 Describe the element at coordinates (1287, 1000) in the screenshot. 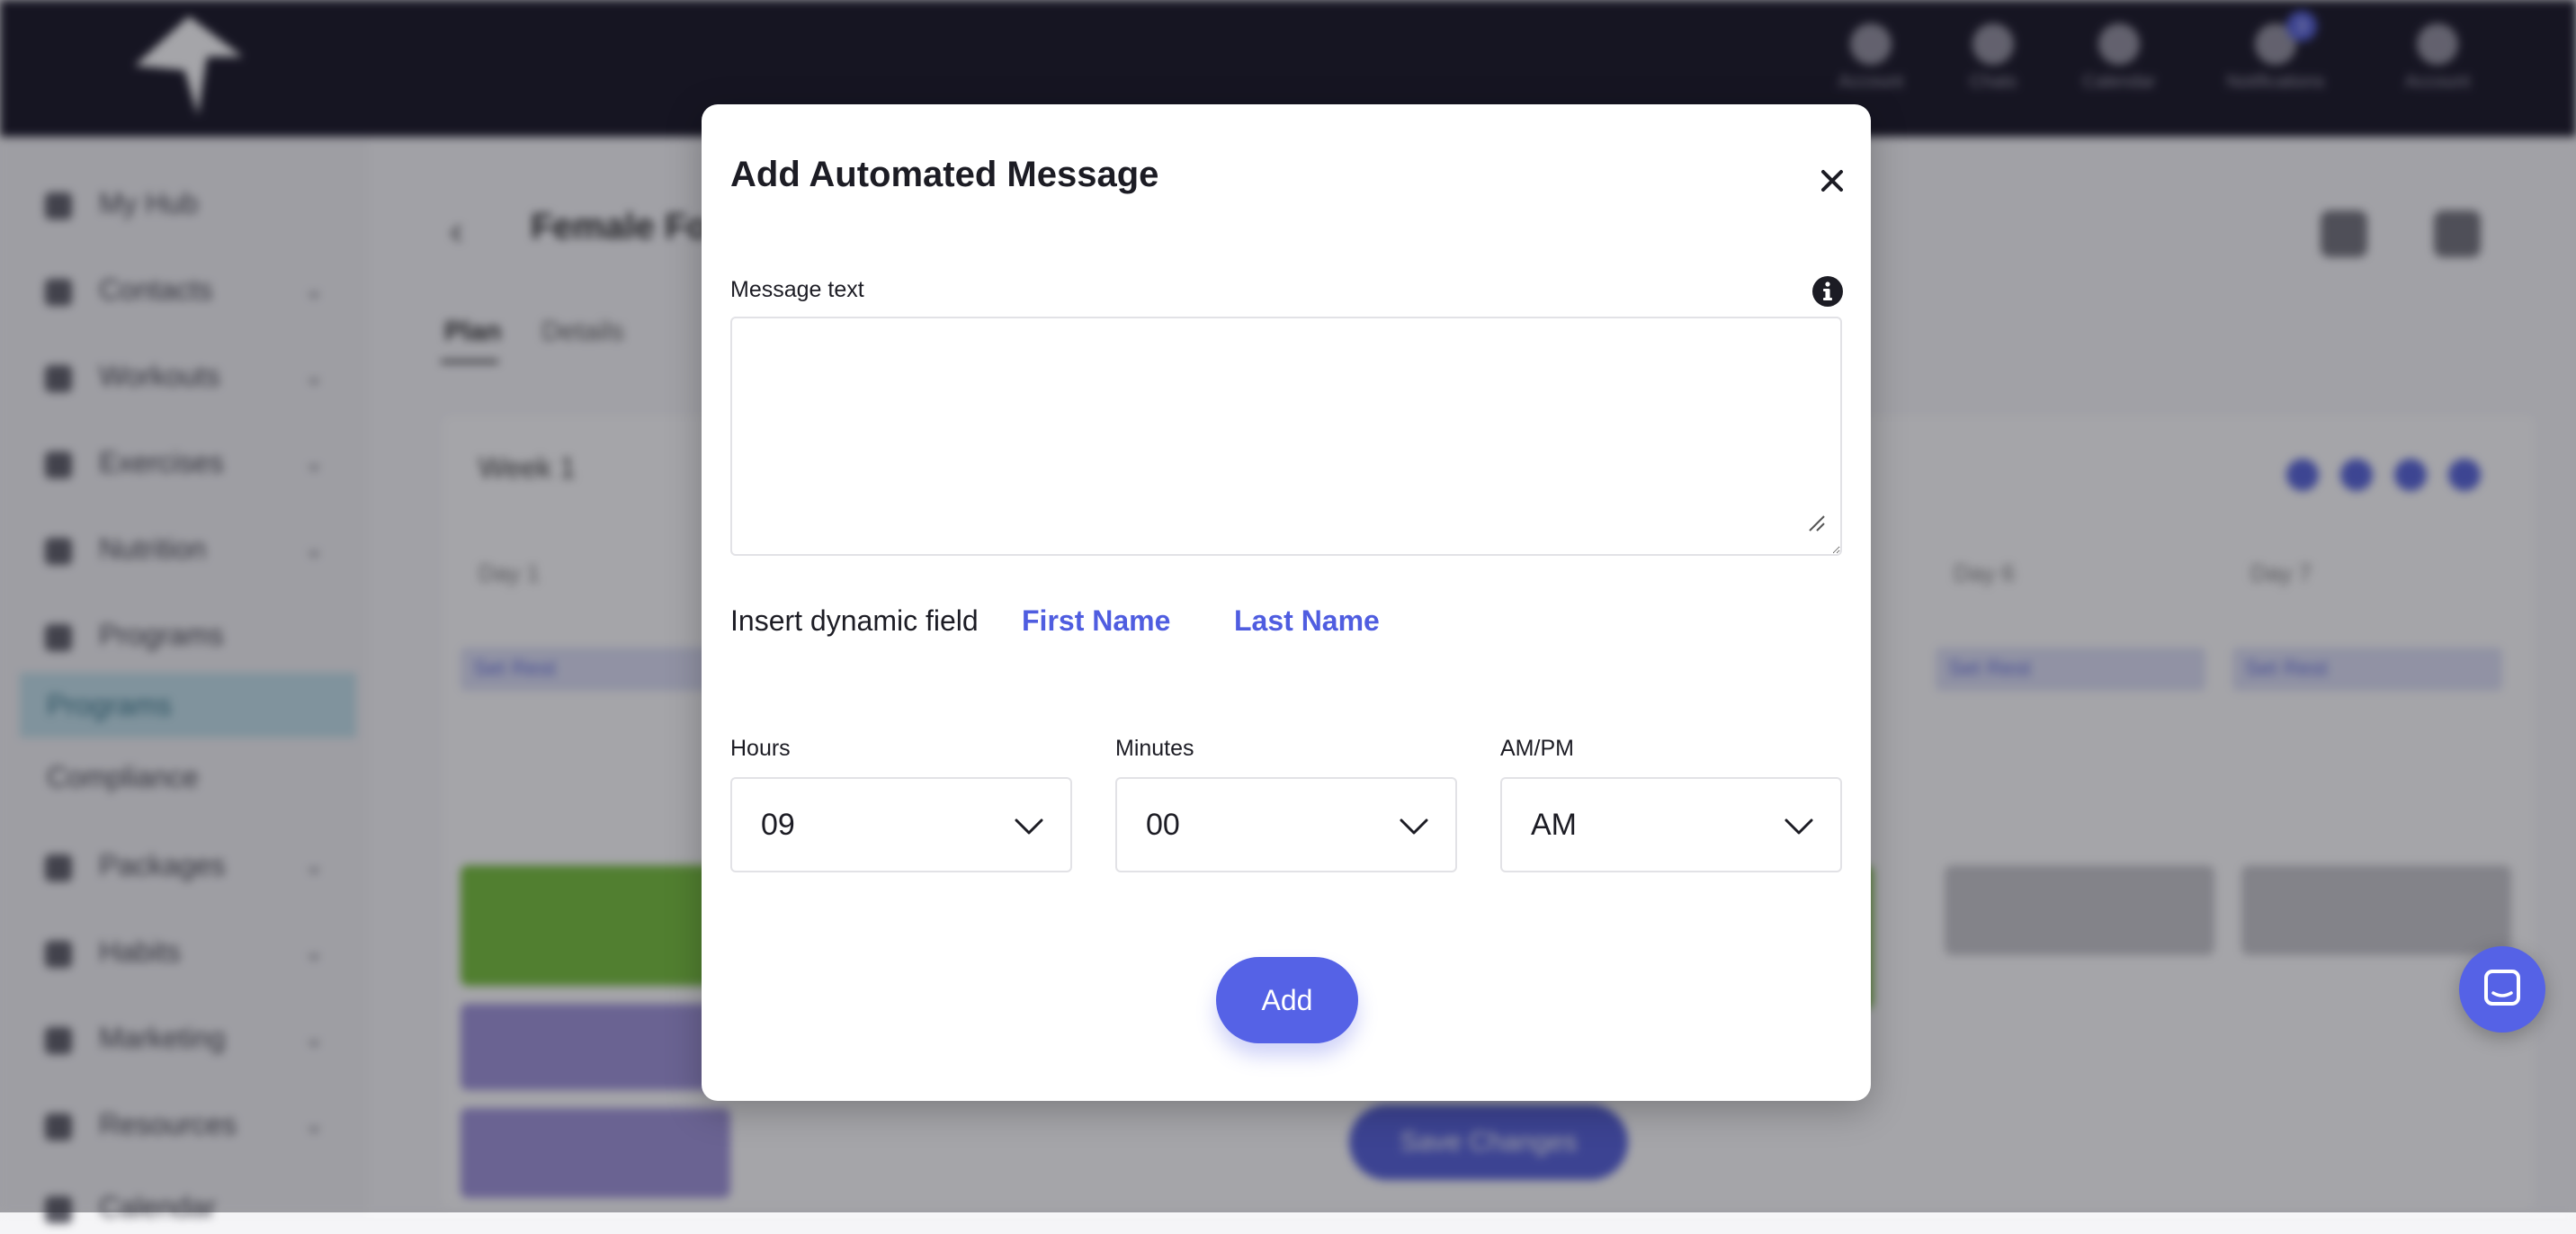

I see `add-button: Add` at that location.